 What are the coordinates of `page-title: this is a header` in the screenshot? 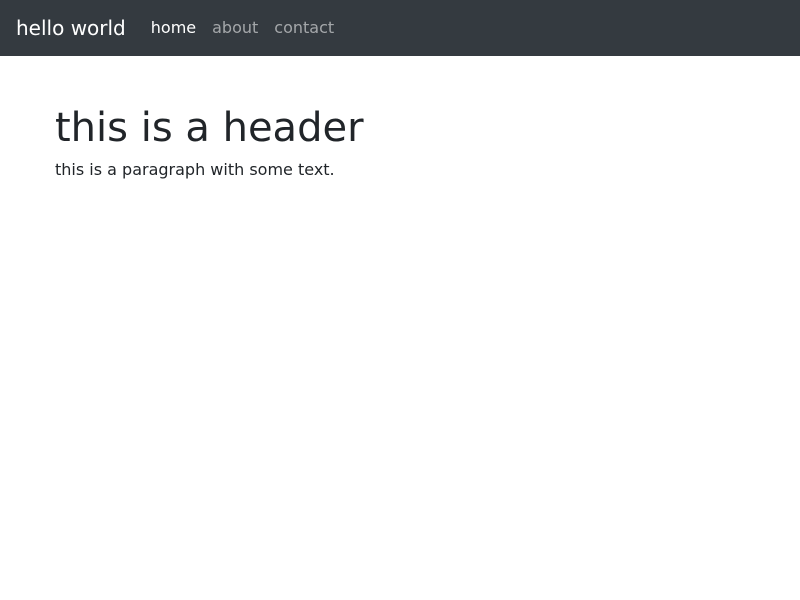 It's located at (209, 128).